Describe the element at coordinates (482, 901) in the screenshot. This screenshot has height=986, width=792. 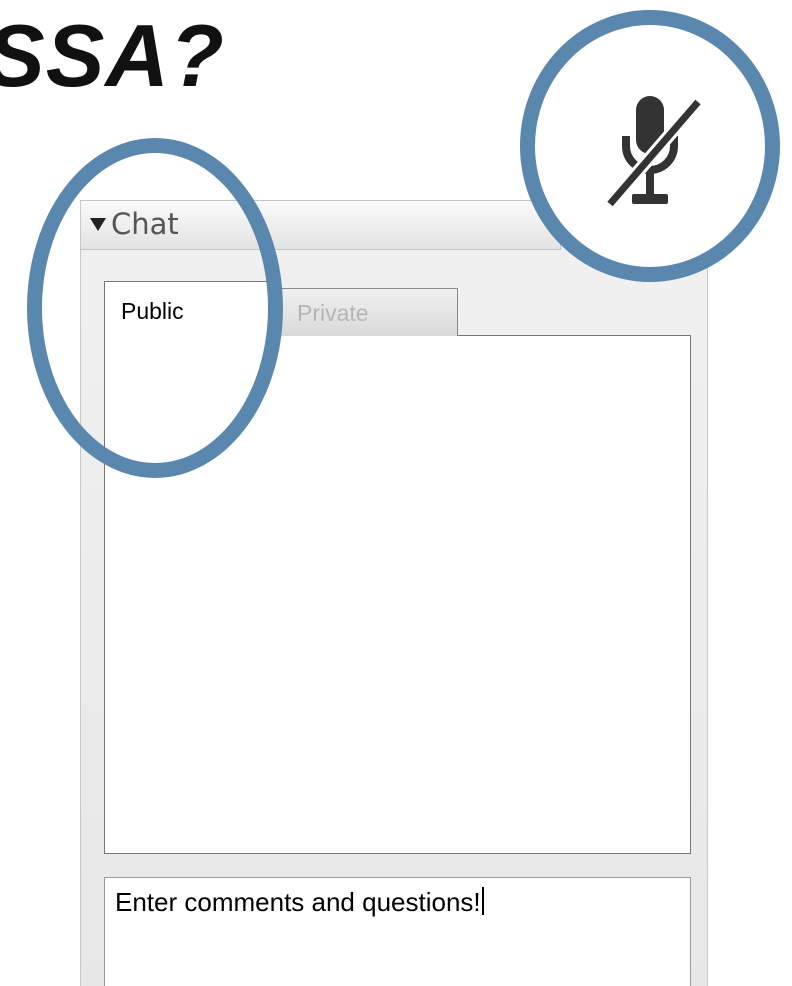
I see `text-caret` at that location.